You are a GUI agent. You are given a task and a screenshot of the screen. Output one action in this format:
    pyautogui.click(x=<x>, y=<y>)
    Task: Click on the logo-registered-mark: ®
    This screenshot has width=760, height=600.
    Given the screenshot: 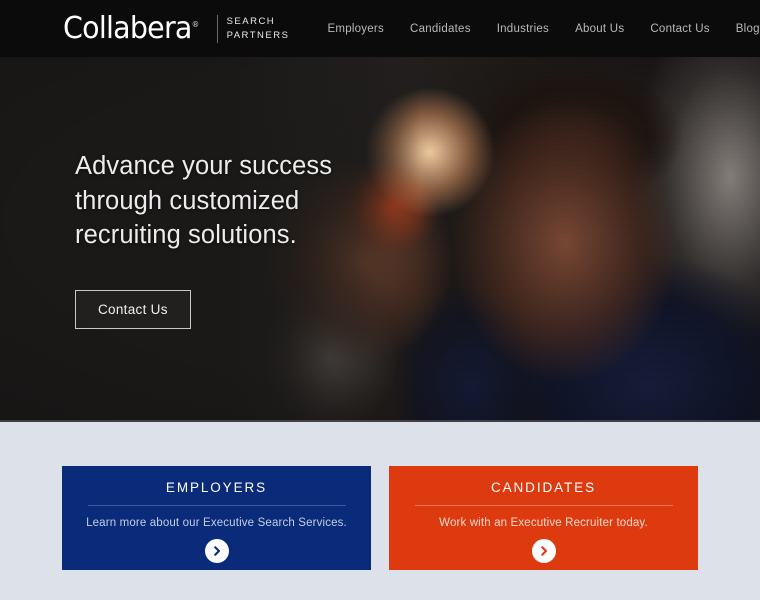 What is the action you would take?
    pyautogui.click(x=195, y=24)
    